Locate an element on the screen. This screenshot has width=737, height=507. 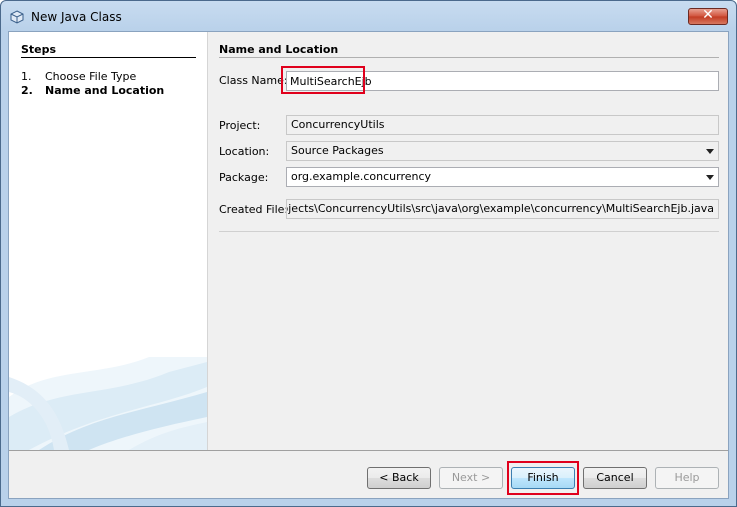
class-name-input is located at coordinates (502, 81).